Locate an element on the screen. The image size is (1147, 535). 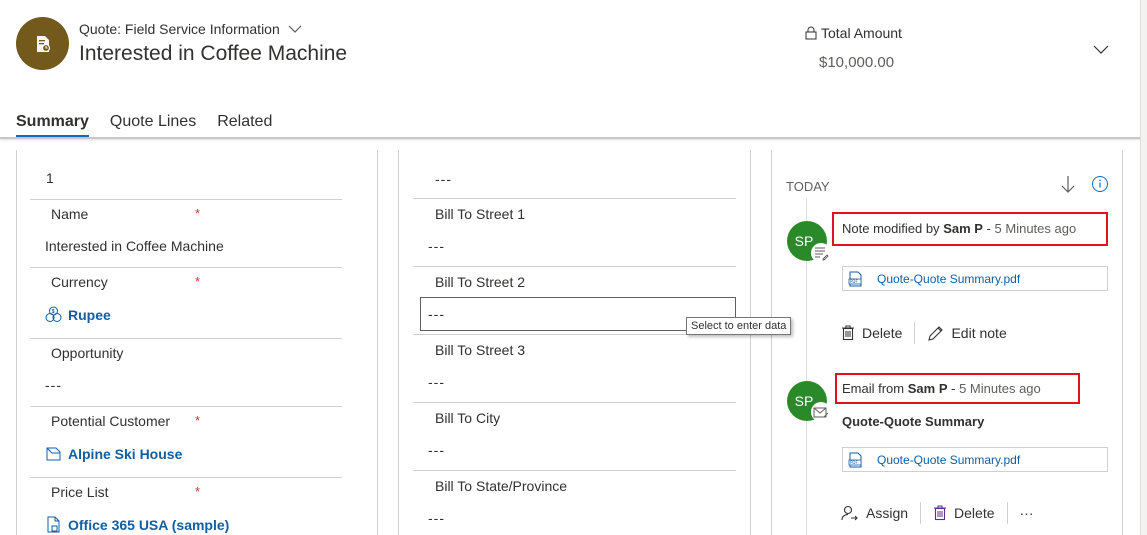
assign-label: Assign is located at coordinates (887, 513).